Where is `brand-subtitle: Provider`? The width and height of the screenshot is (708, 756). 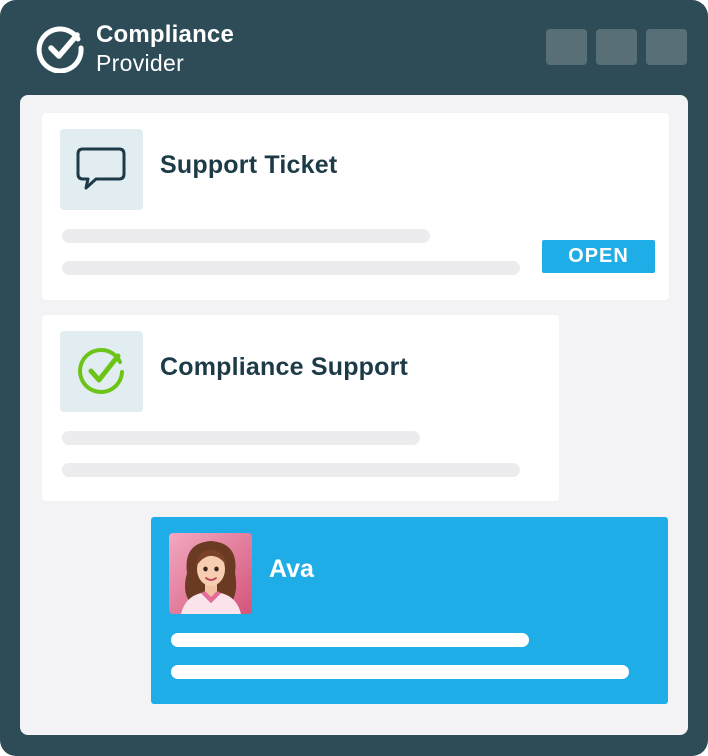
brand-subtitle: Provider is located at coordinates (140, 63).